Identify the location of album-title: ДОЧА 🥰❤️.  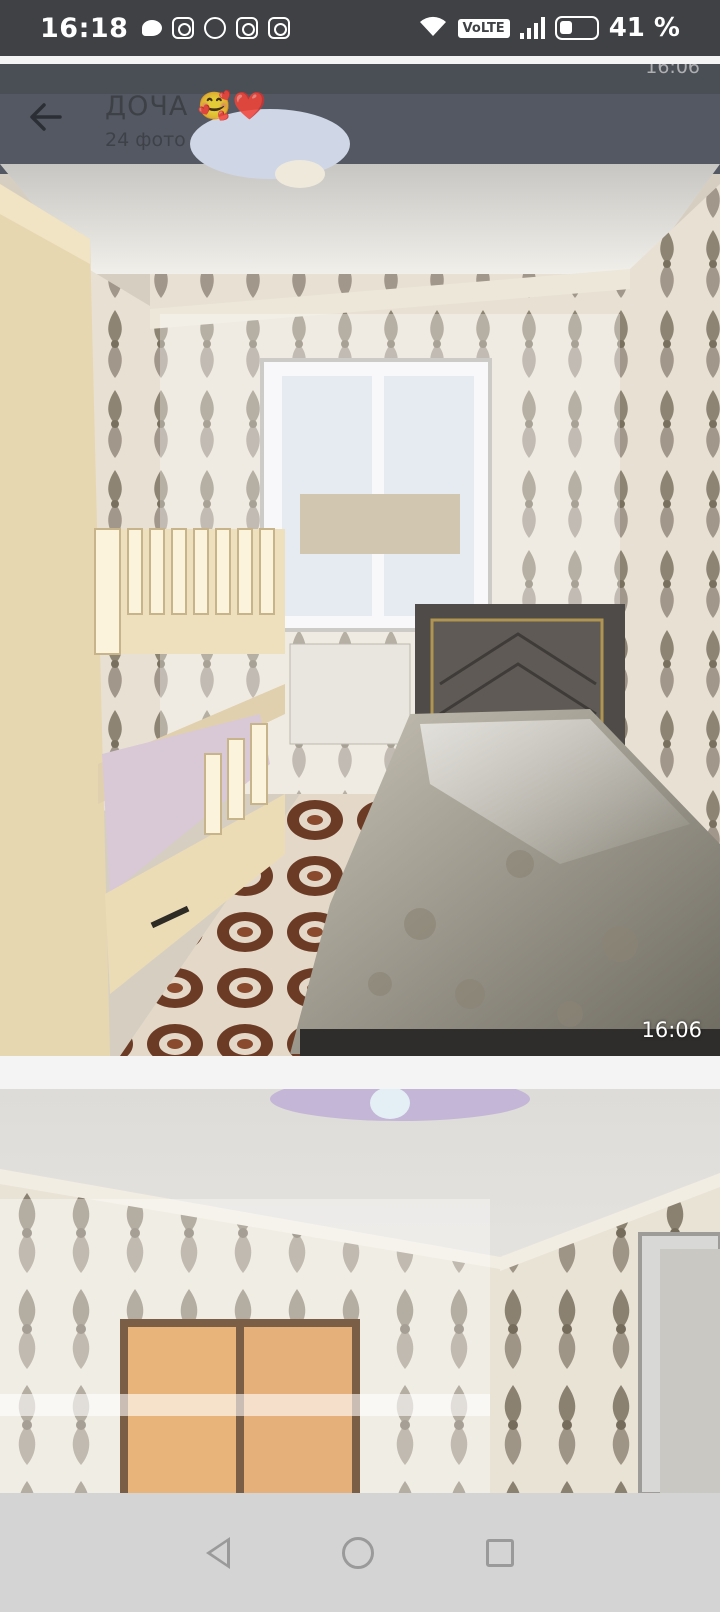
(186, 106).